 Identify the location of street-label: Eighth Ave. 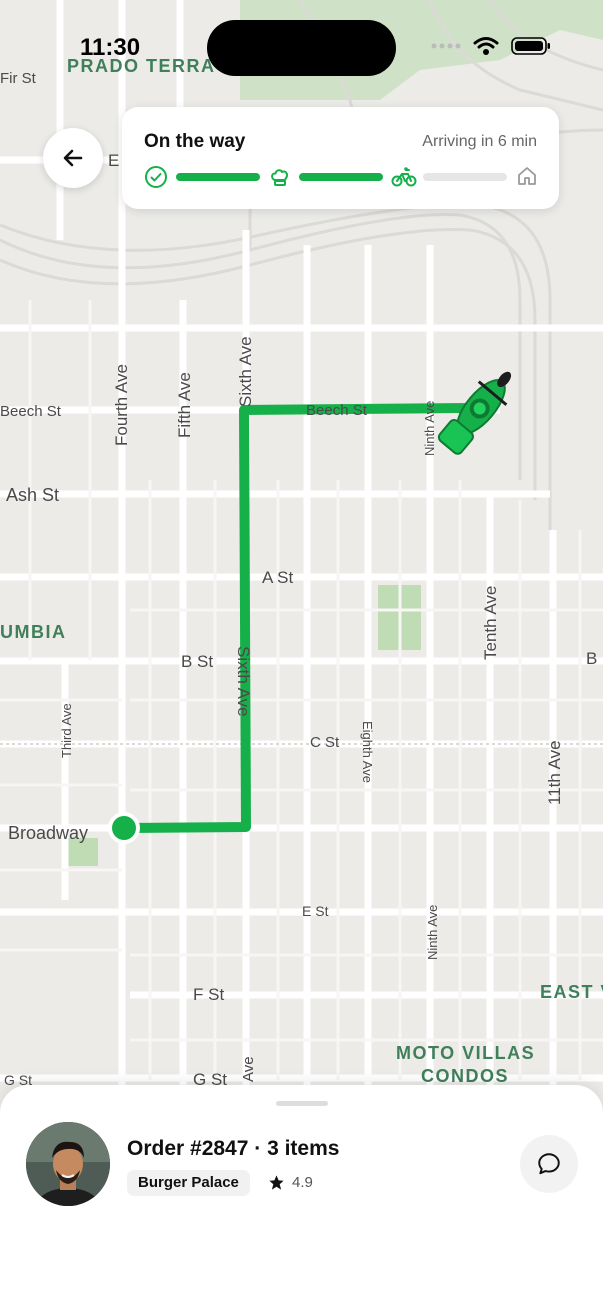
(367, 752).